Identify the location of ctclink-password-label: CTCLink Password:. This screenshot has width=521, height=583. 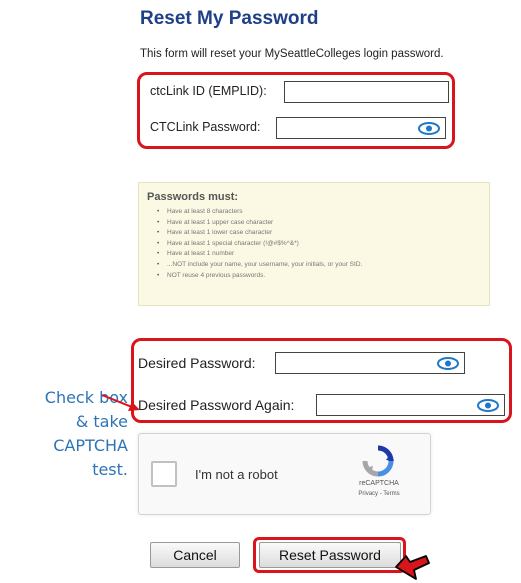
(205, 127).